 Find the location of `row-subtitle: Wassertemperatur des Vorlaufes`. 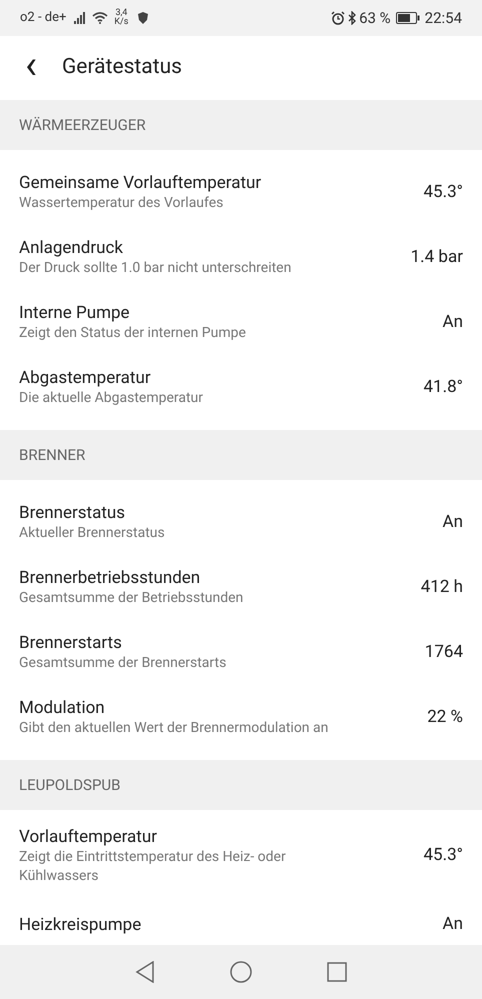

row-subtitle: Wassertemperatur des Vorlaufes is located at coordinates (121, 203).